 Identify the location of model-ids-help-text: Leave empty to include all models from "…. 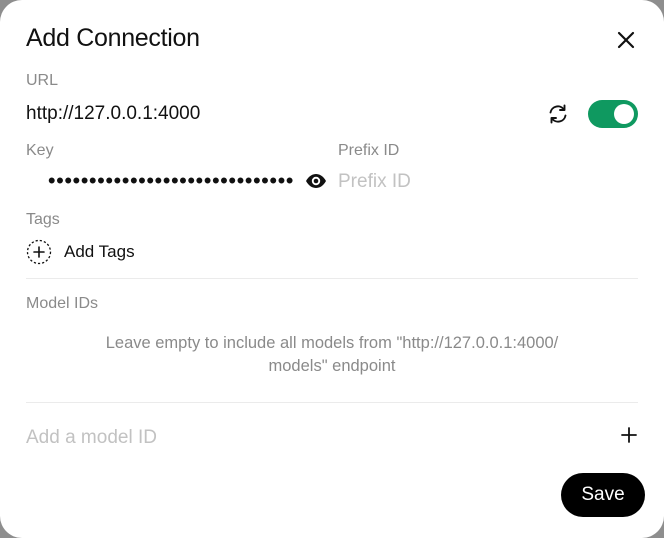
(332, 355).